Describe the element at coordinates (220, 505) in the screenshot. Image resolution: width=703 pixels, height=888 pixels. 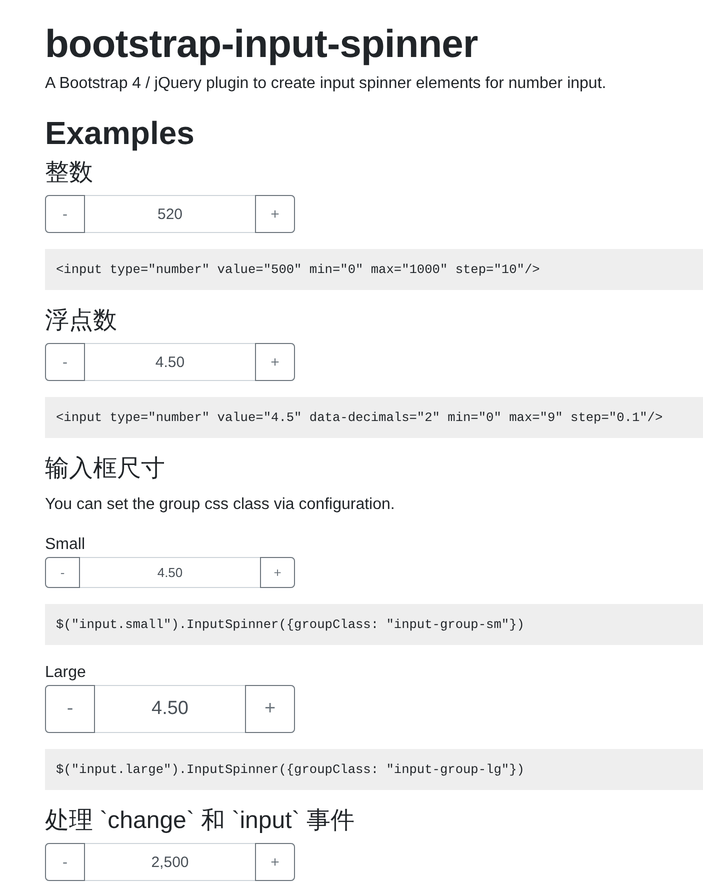
I see `description-text: You can set the group css class via configuration.` at that location.